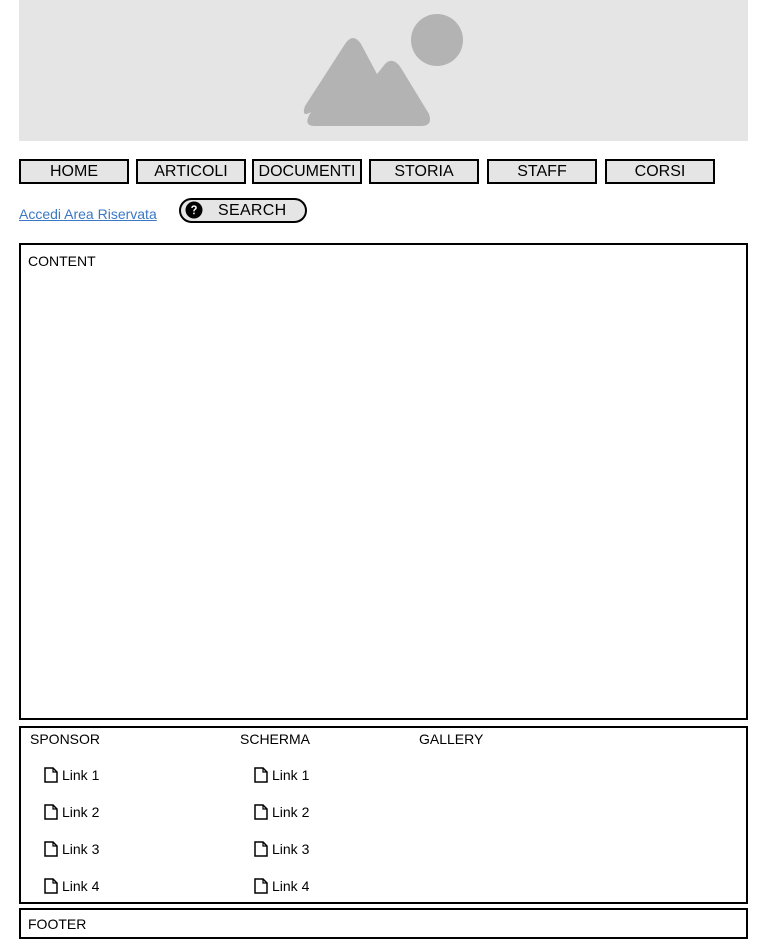 The image size is (771, 948). Describe the element at coordinates (88, 214) in the screenshot. I see `login-link: Accedi Area Riservata` at that location.